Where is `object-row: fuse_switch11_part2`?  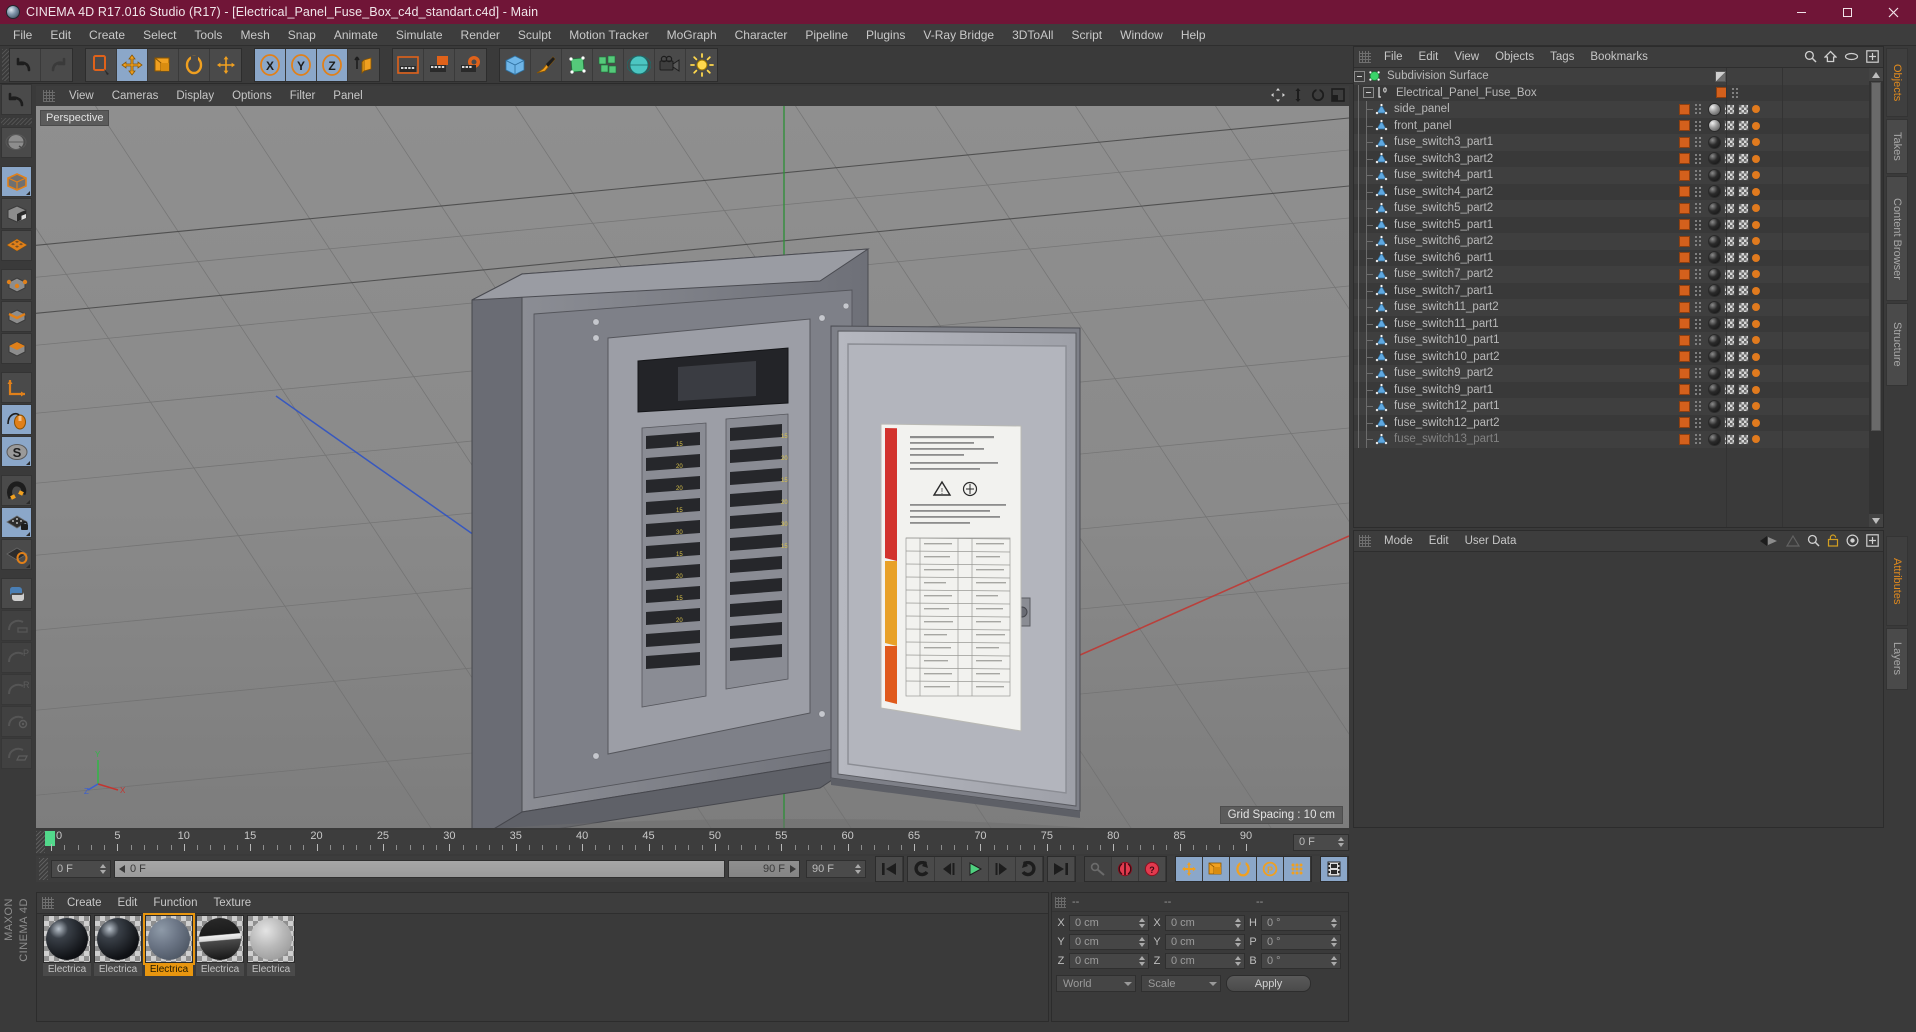
object-row: fuse_switch11_part2 is located at coordinates (1611, 307).